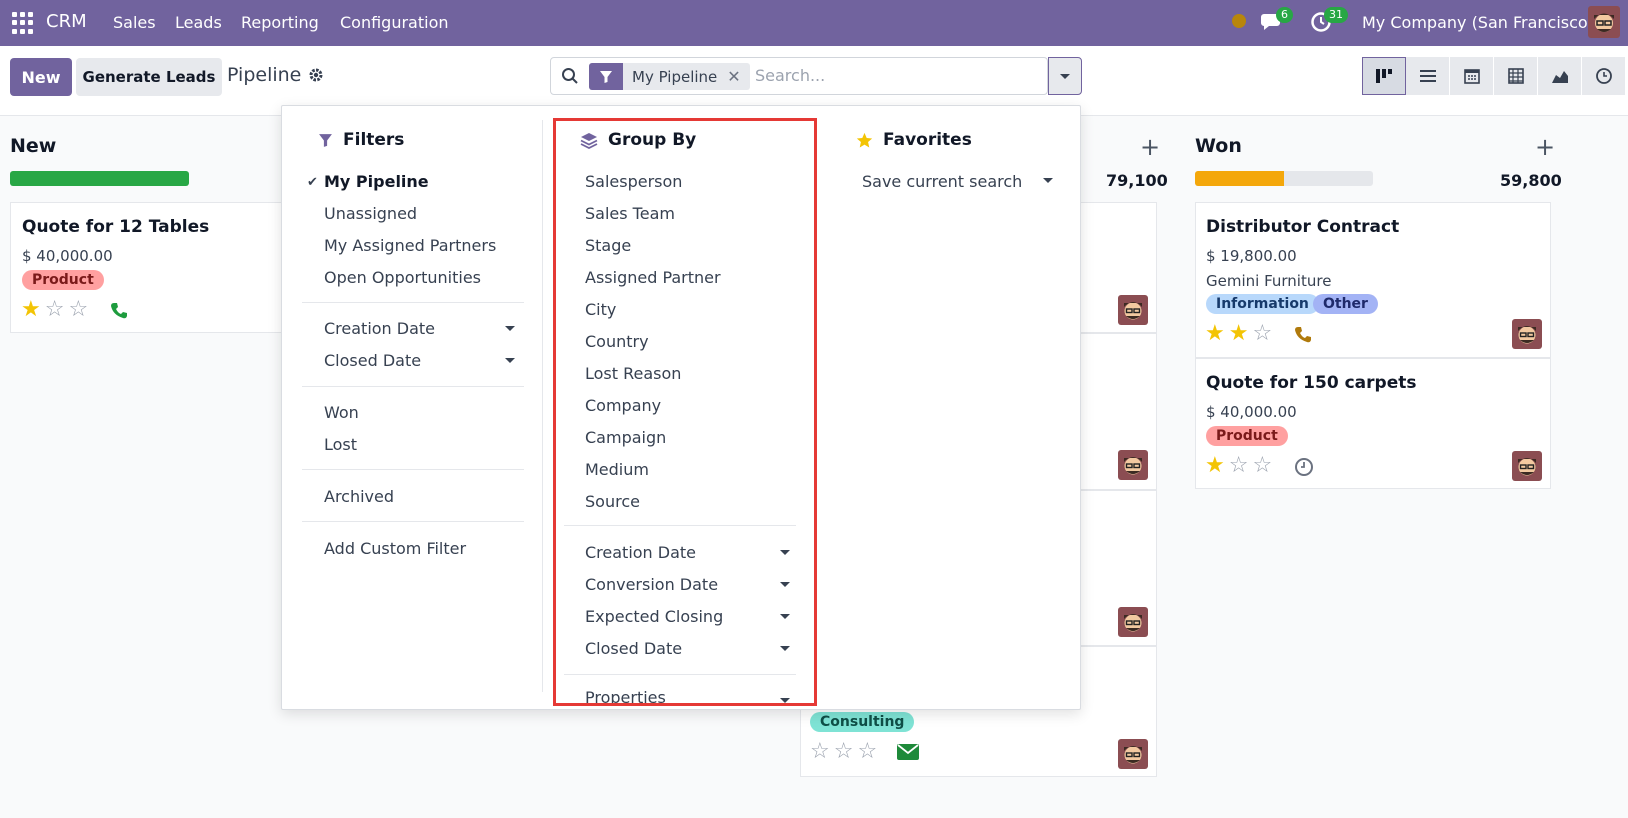 This screenshot has height=818, width=1628. What do you see at coordinates (633, 648) in the screenshot?
I see `groupby-closed-date: Closed Date` at bounding box center [633, 648].